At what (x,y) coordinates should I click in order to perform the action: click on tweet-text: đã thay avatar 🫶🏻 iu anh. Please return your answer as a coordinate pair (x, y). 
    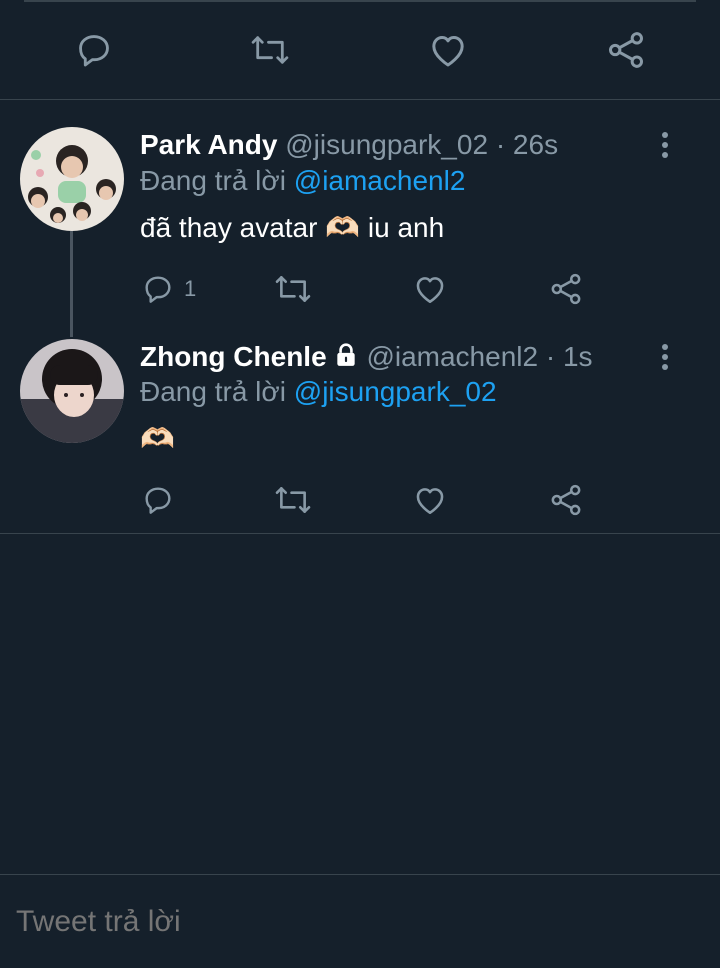
    Looking at the image, I should click on (292, 227).